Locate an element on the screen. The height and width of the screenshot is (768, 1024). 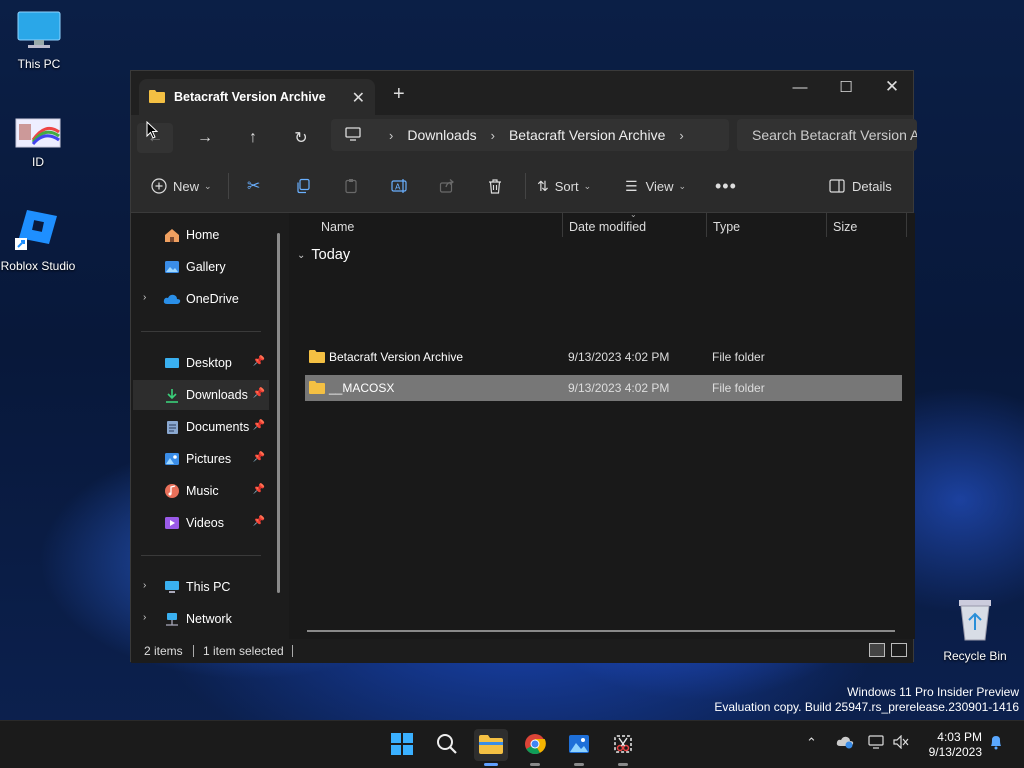
taskbar-photos is located at coordinates (579, 747).